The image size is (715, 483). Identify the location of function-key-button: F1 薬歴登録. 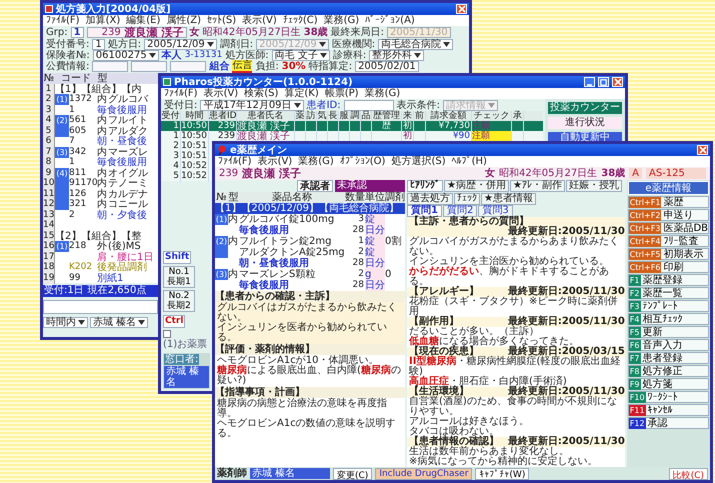
(668, 280).